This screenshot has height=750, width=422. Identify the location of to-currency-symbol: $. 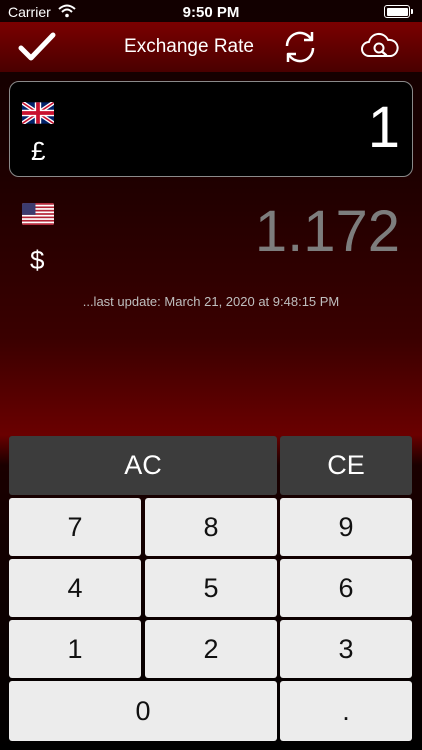
(37, 260).